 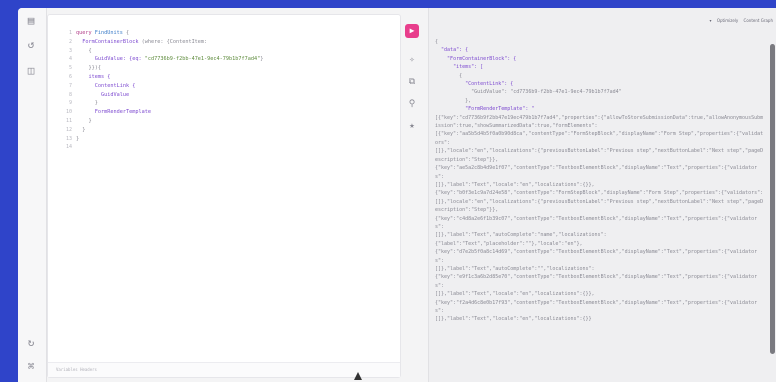 I want to click on star-icon: ★, so click(x=412, y=126).